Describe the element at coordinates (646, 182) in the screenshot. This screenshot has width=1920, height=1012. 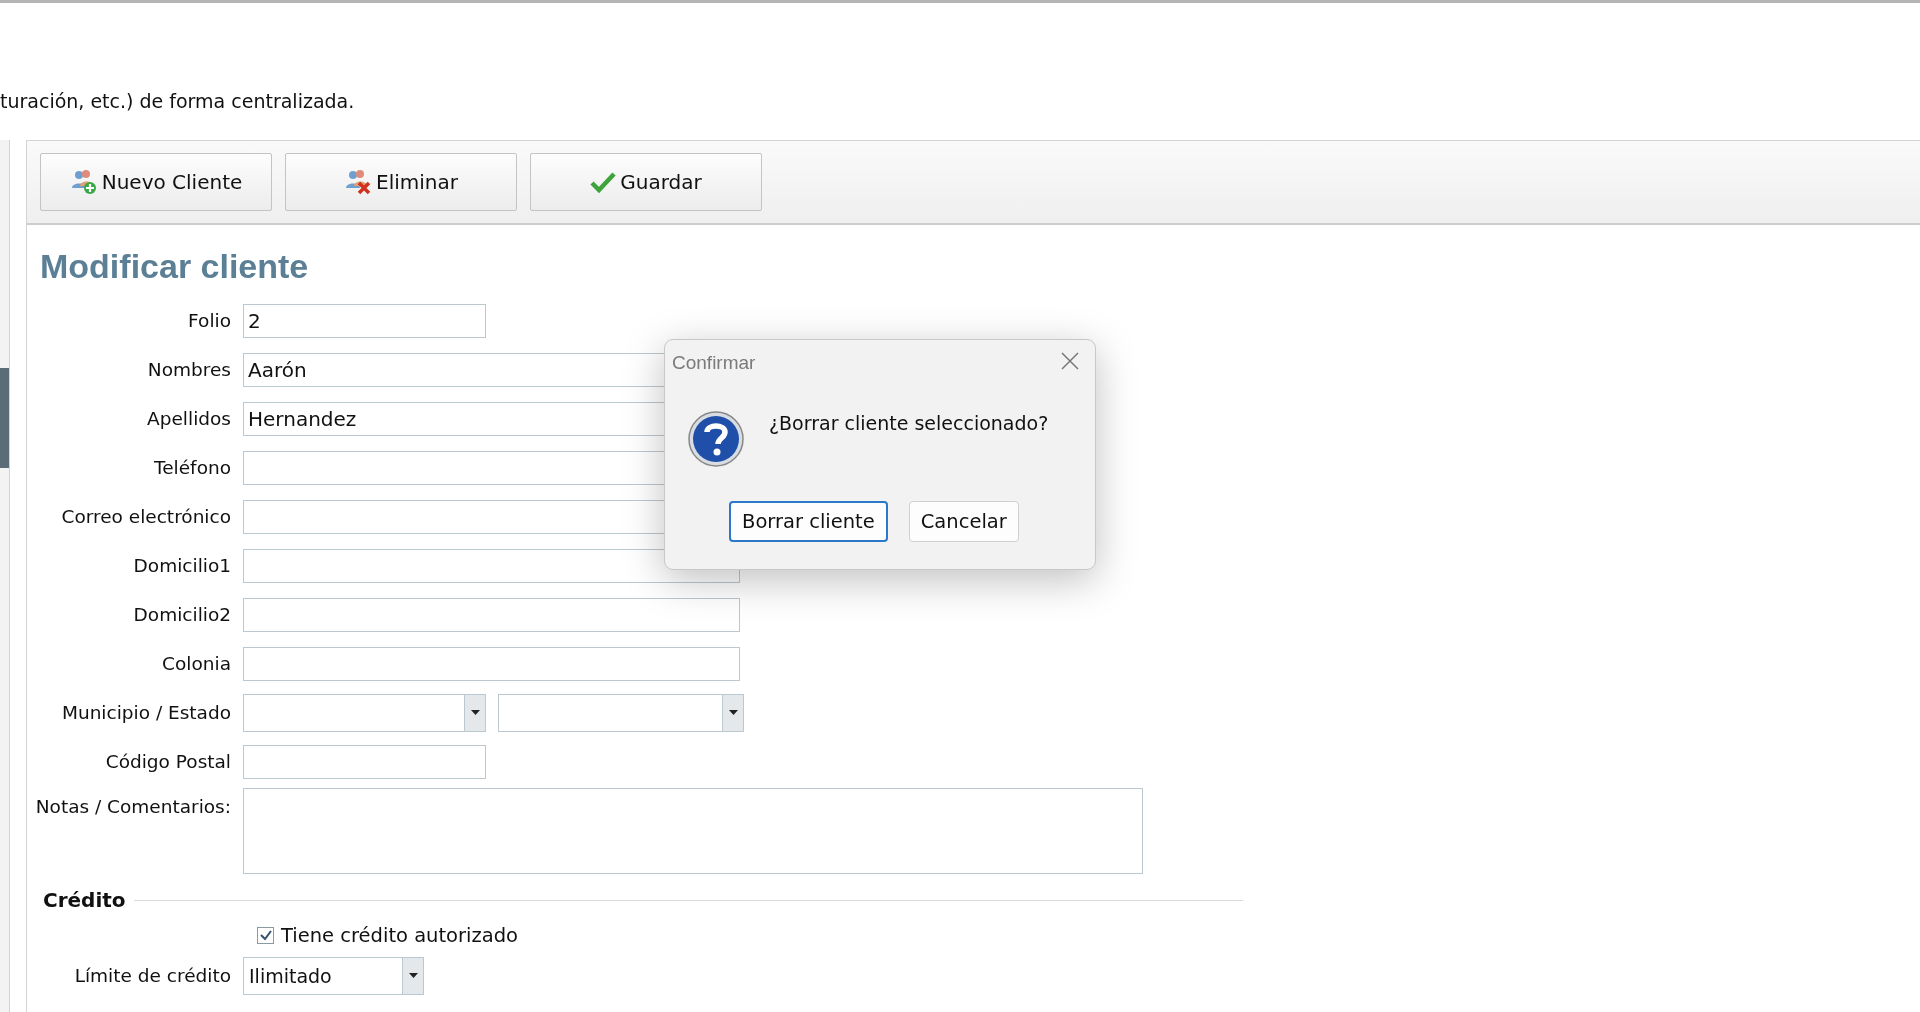
I see `toolbar-button: Guardar` at that location.